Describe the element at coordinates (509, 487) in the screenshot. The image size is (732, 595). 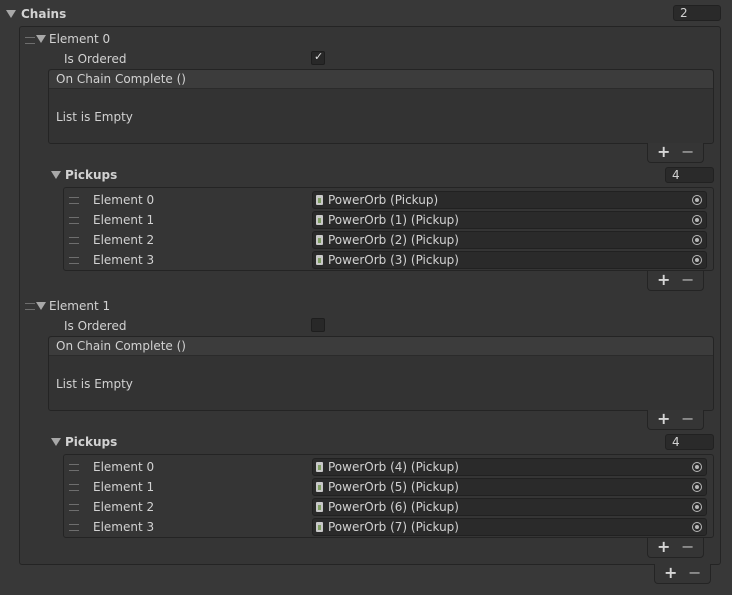
I see `pickup-object-field: PowerOrb (5) (Pickup)` at that location.